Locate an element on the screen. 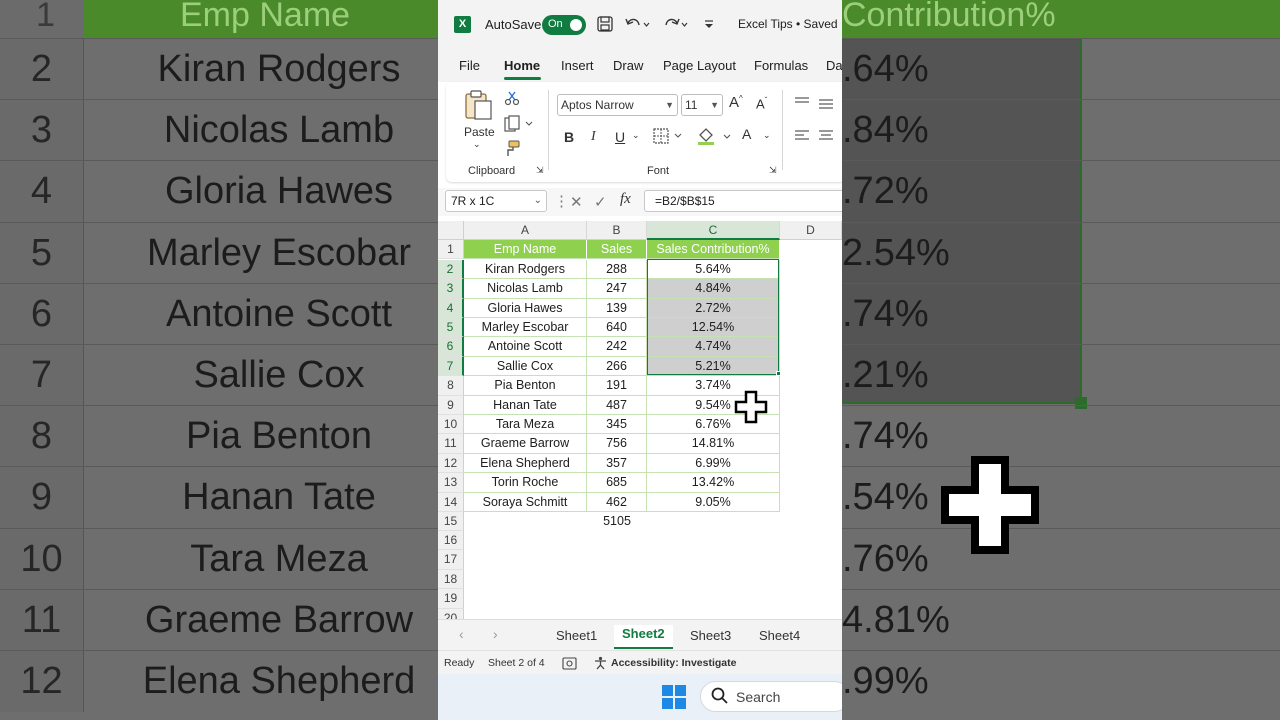 Image resolution: width=1280 pixels, height=720 pixels. copy-icon is located at coordinates (519, 124).